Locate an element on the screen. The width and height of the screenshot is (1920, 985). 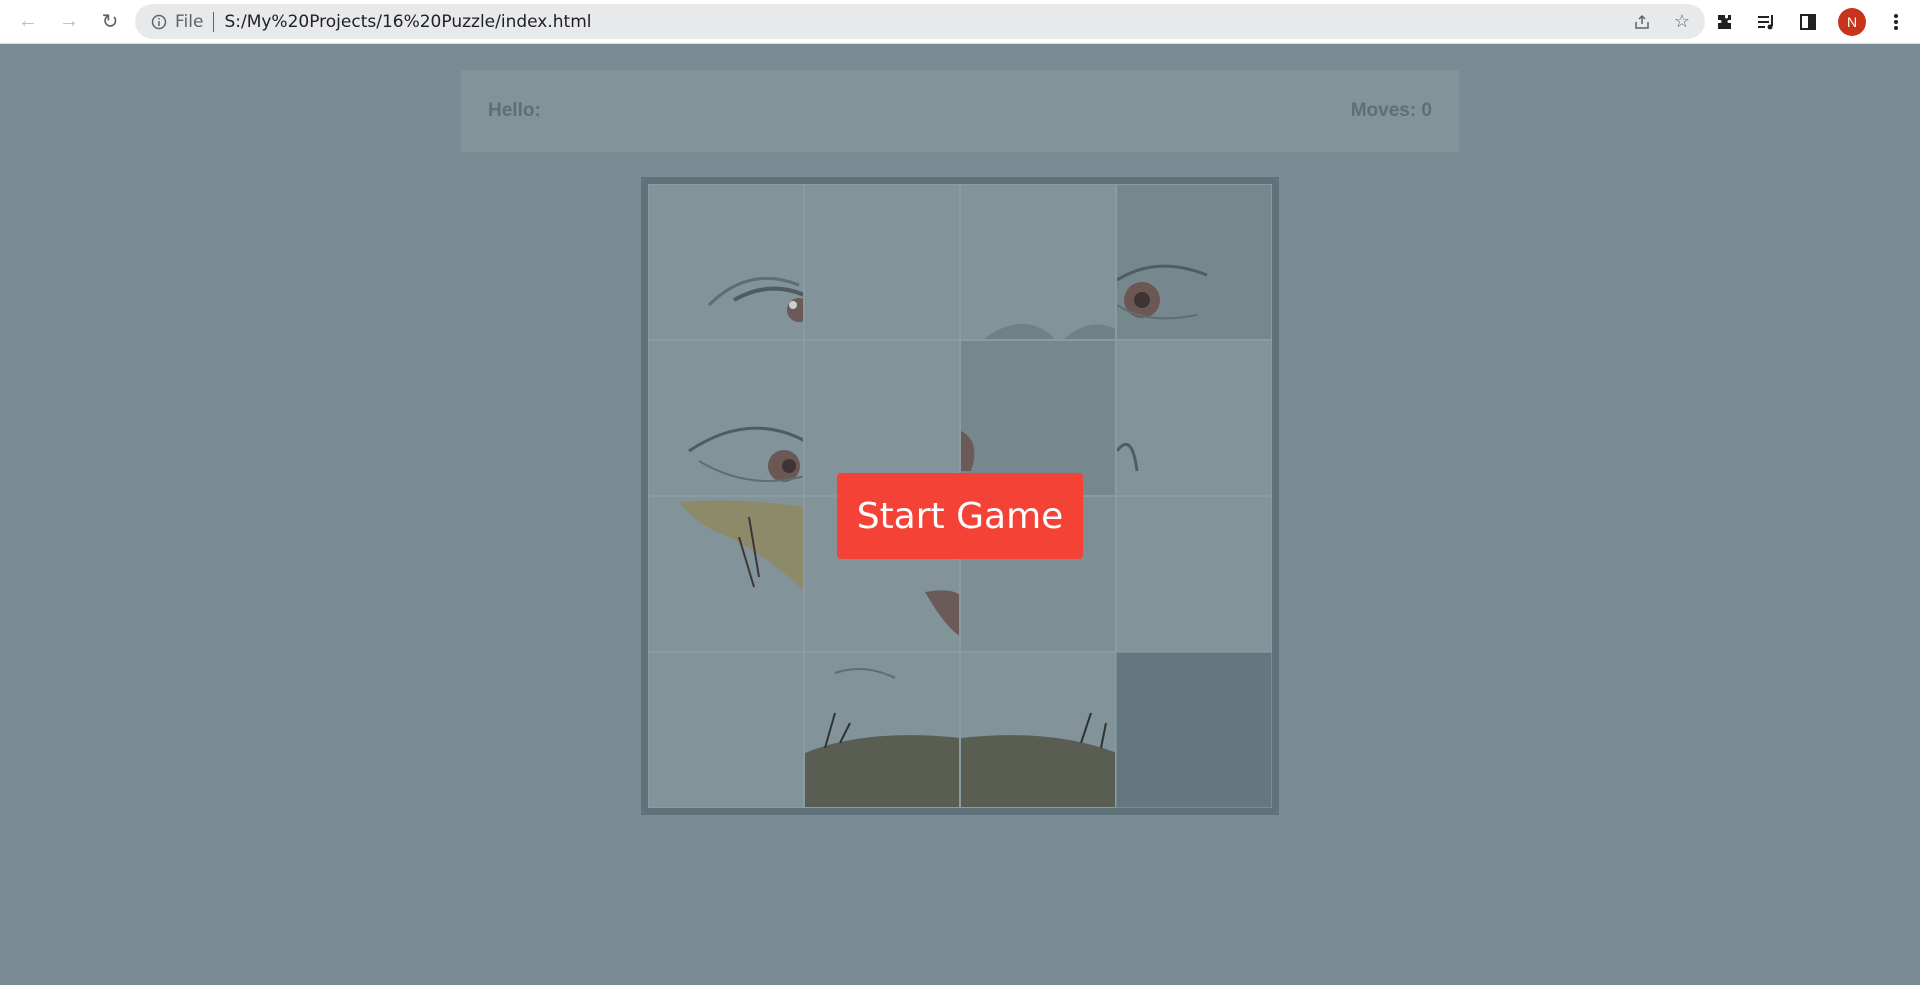
info-icon is located at coordinates (159, 22).